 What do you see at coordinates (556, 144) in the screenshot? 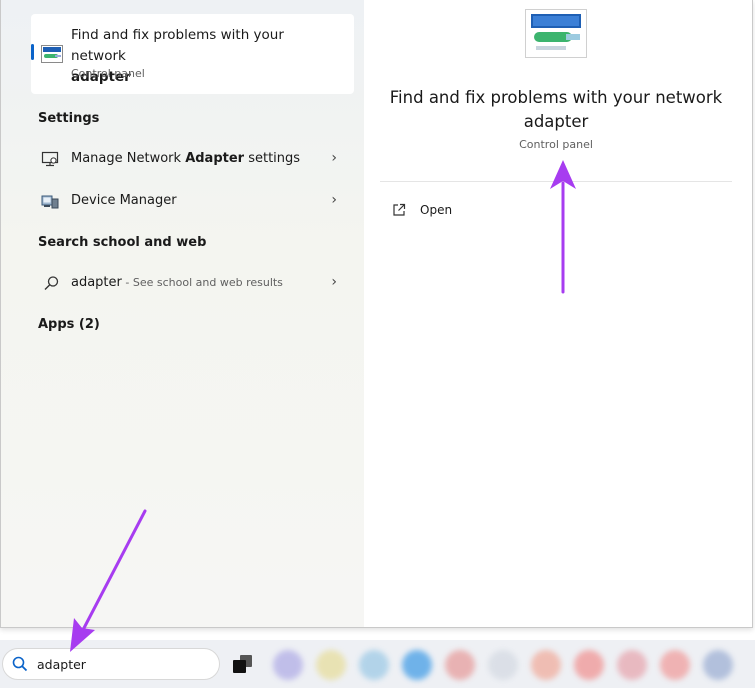
I see `preview-subtitle: Control panel` at bounding box center [556, 144].